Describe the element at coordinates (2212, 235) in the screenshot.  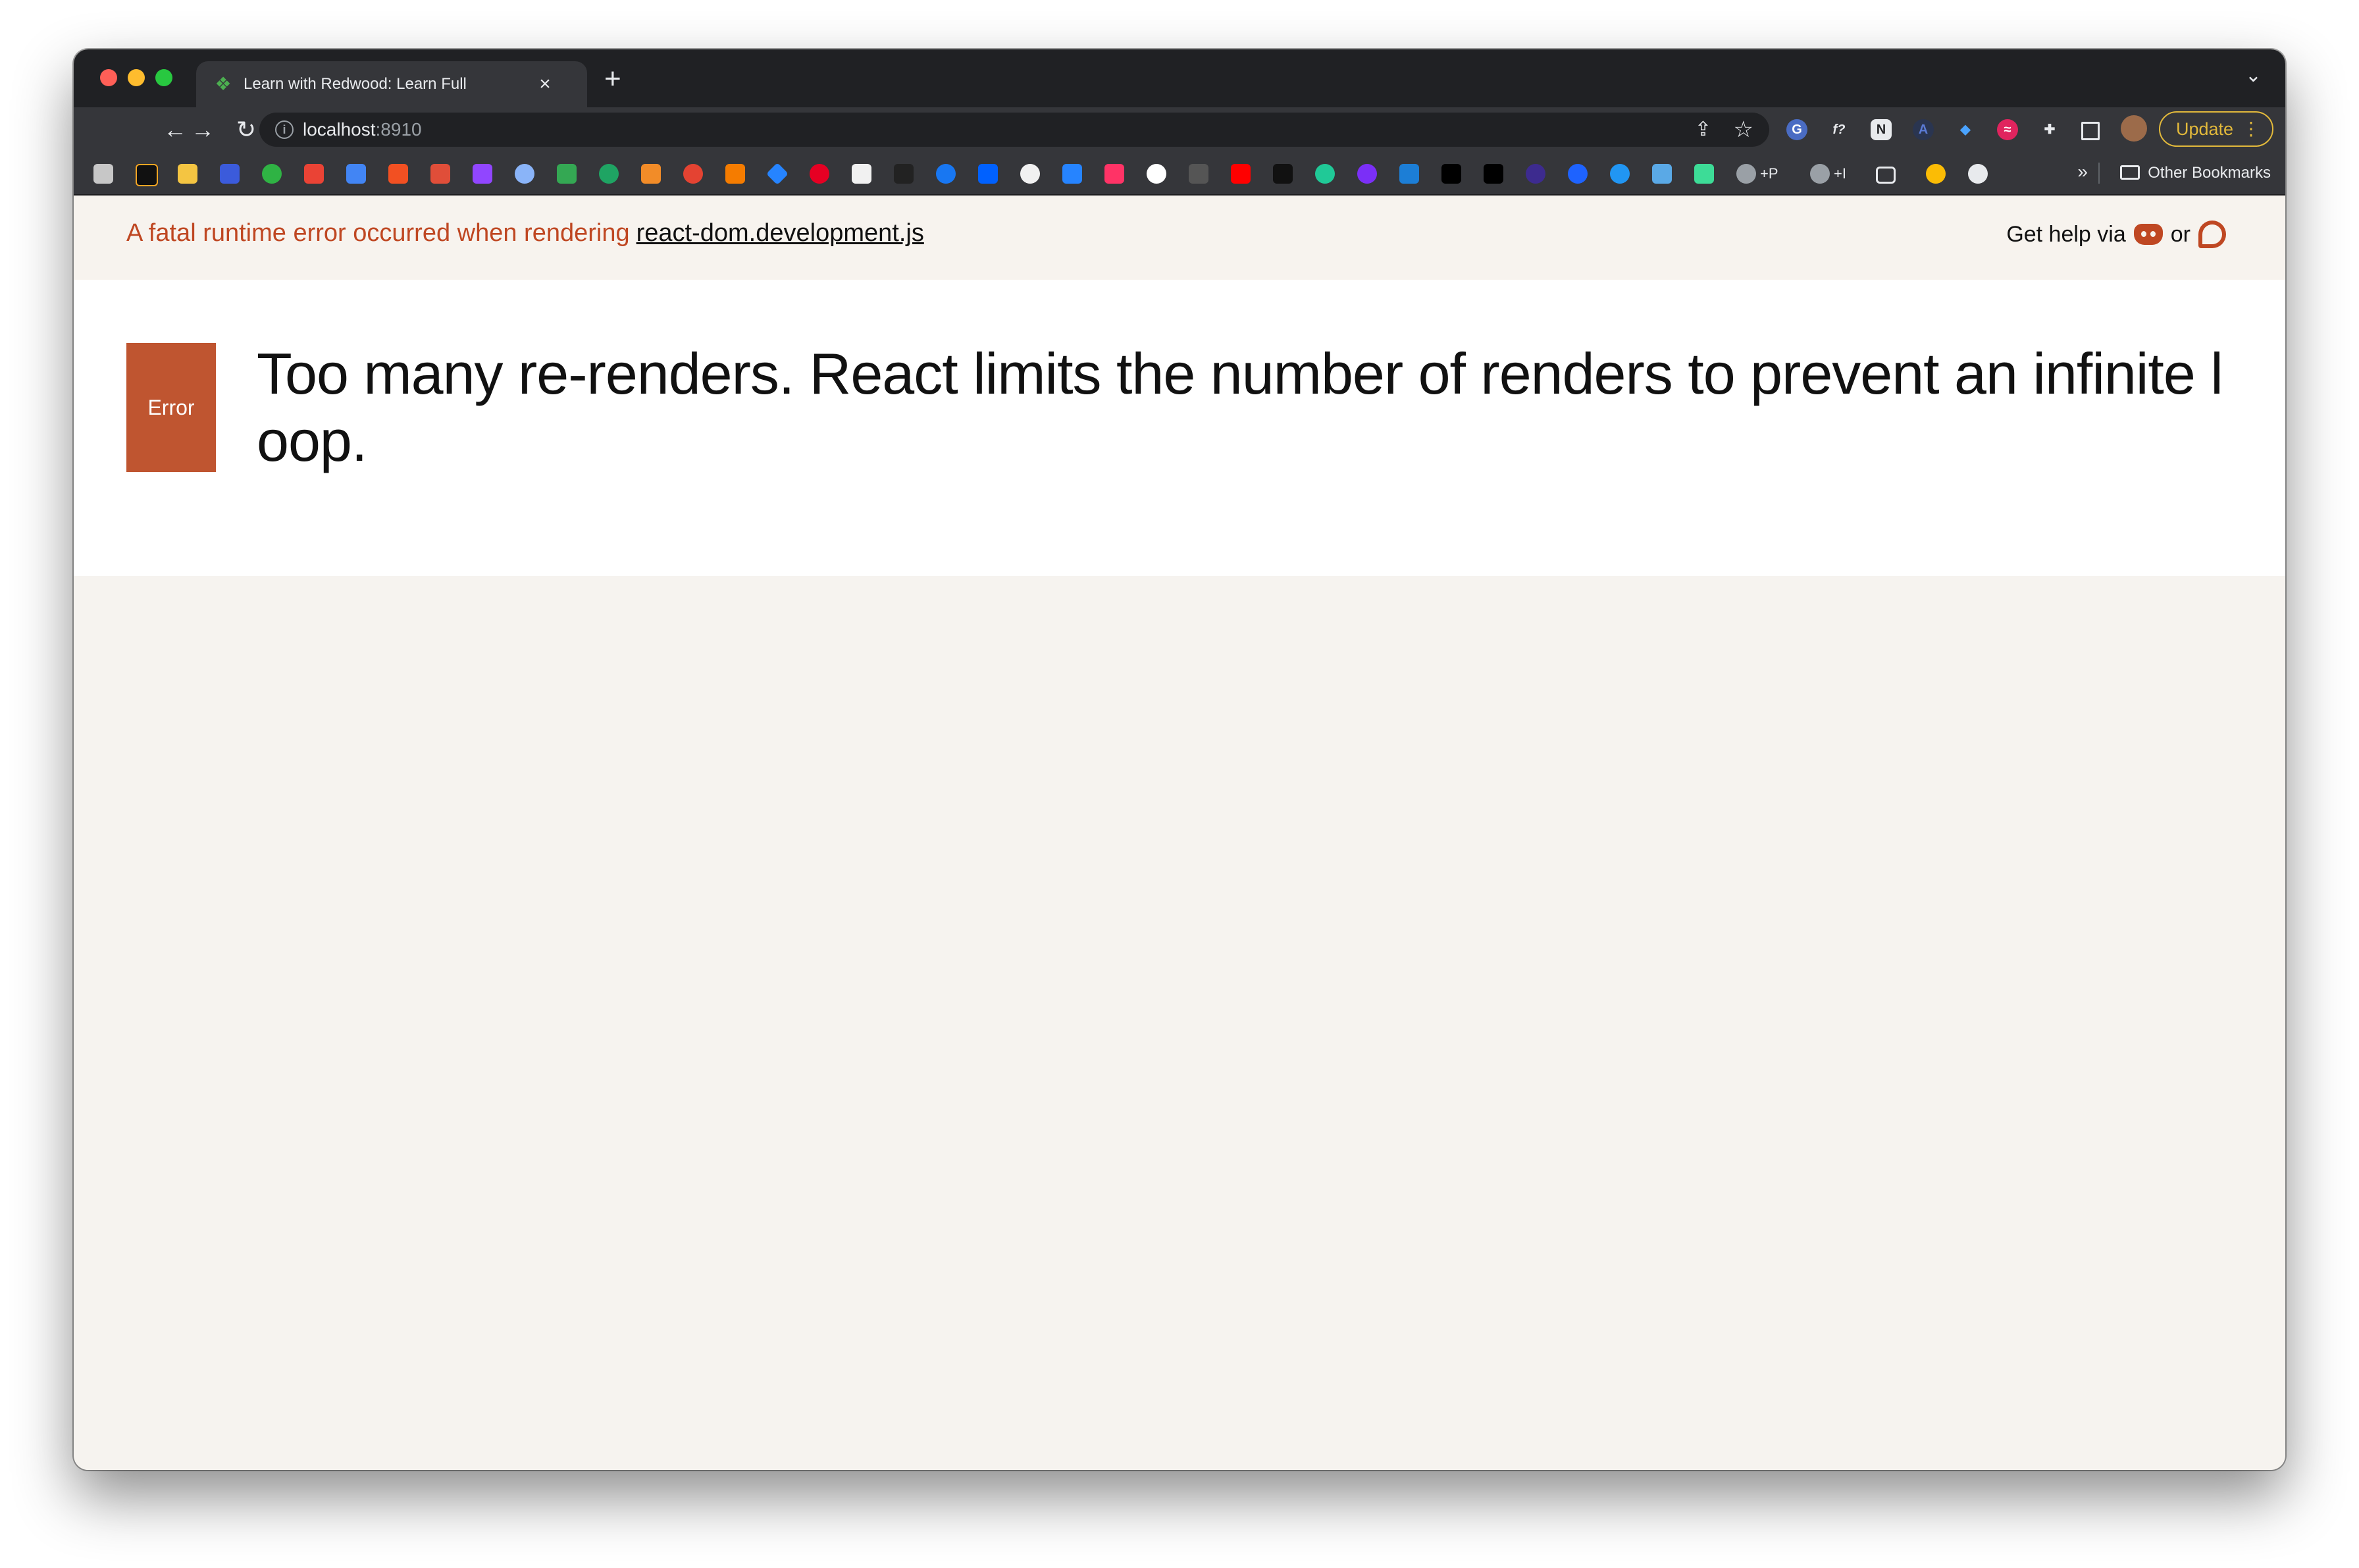
I see `forum-chat-icon` at that location.